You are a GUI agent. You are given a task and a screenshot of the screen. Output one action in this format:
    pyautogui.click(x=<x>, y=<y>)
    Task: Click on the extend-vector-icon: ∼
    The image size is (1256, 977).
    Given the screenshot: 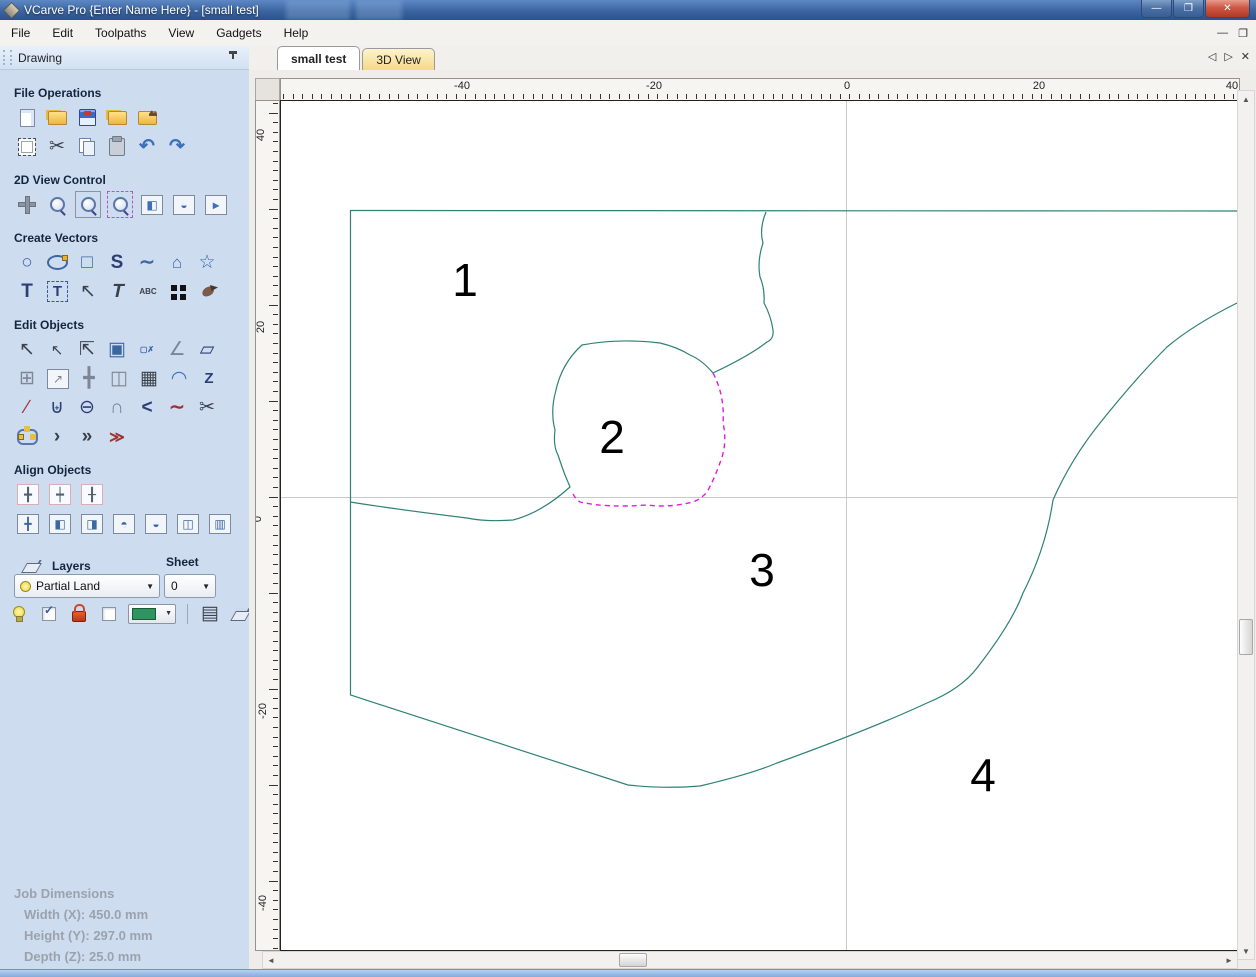 What is the action you would take?
    pyautogui.click(x=177, y=407)
    